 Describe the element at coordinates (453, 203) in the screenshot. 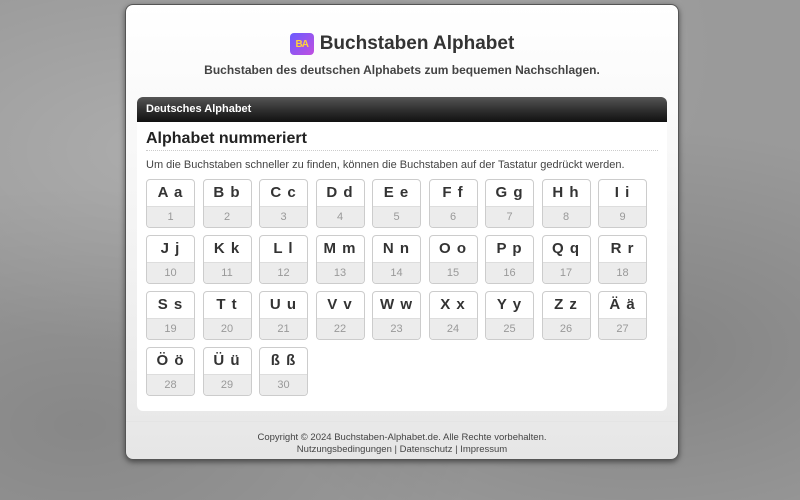

I see `letter-tile: F f 6` at that location.